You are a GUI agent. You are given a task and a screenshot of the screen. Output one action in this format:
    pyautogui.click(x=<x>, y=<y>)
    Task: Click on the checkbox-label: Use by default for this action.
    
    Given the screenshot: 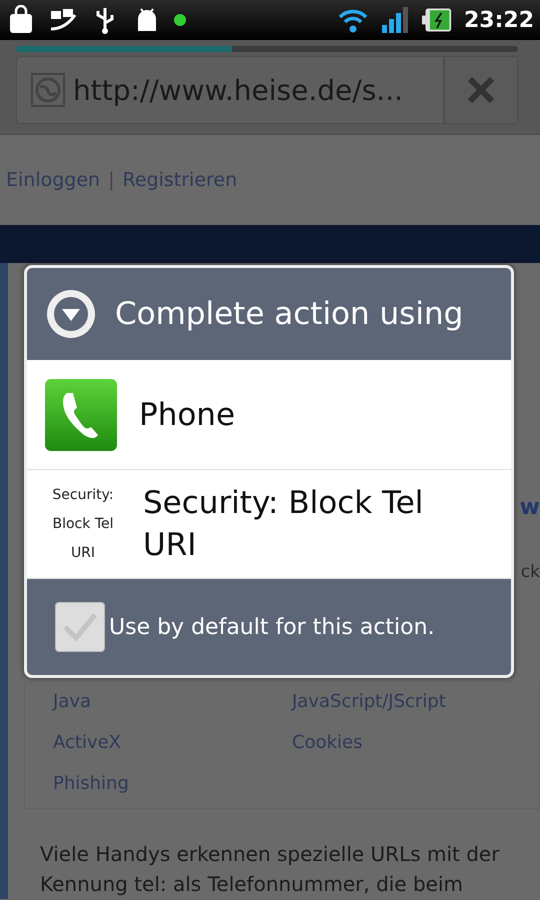 What is the action you would take?
    pyautogui.click(x=272, y=627)
    